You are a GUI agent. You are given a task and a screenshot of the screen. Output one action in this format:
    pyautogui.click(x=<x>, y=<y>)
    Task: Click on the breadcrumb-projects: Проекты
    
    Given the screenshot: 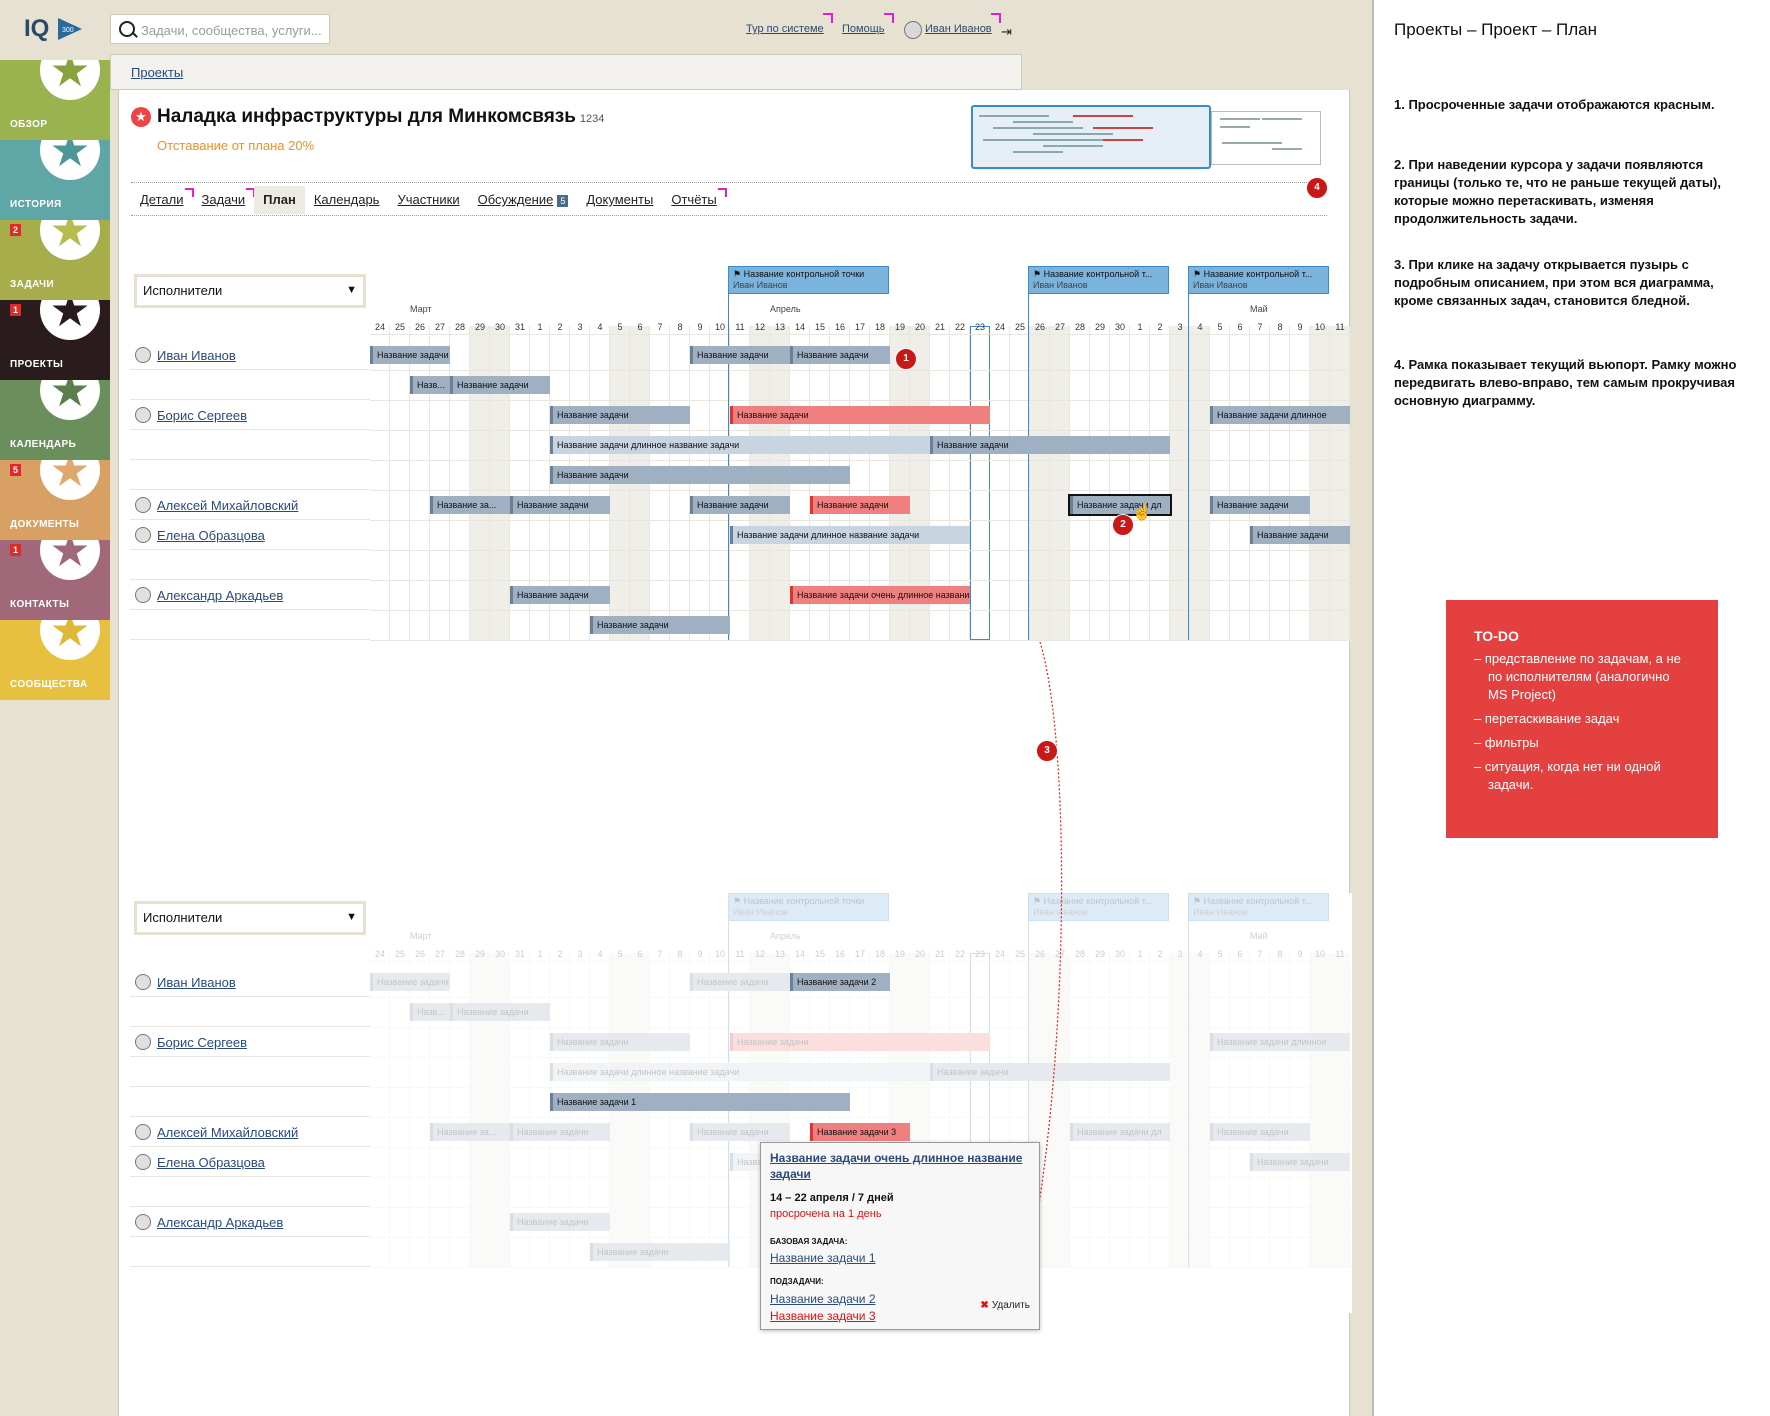 What is the action you would take?
    pyautogui.click(x=157, y=72)
    